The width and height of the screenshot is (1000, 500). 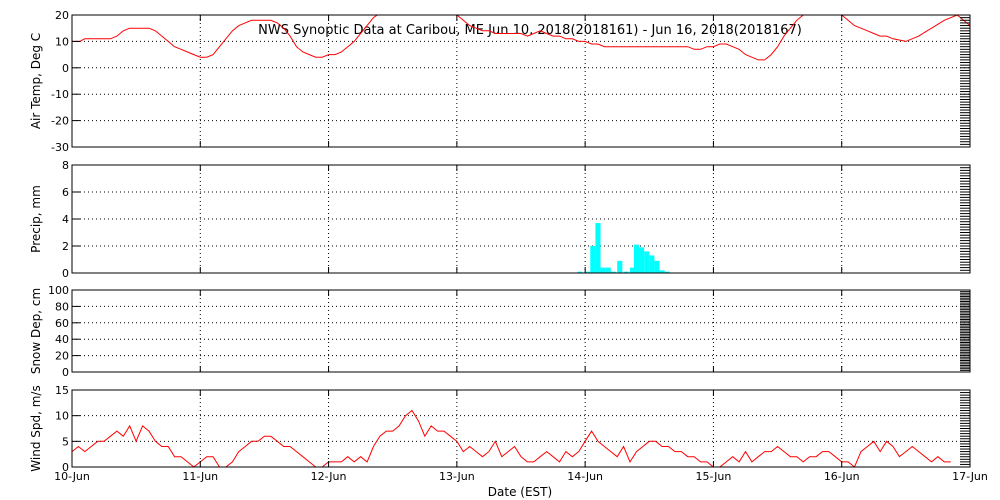 What do you see at coordinates (36, 81) in the screenshot?
I see `y-axis-label: Air Temp, Deg C` at bounding box center [36, 81].